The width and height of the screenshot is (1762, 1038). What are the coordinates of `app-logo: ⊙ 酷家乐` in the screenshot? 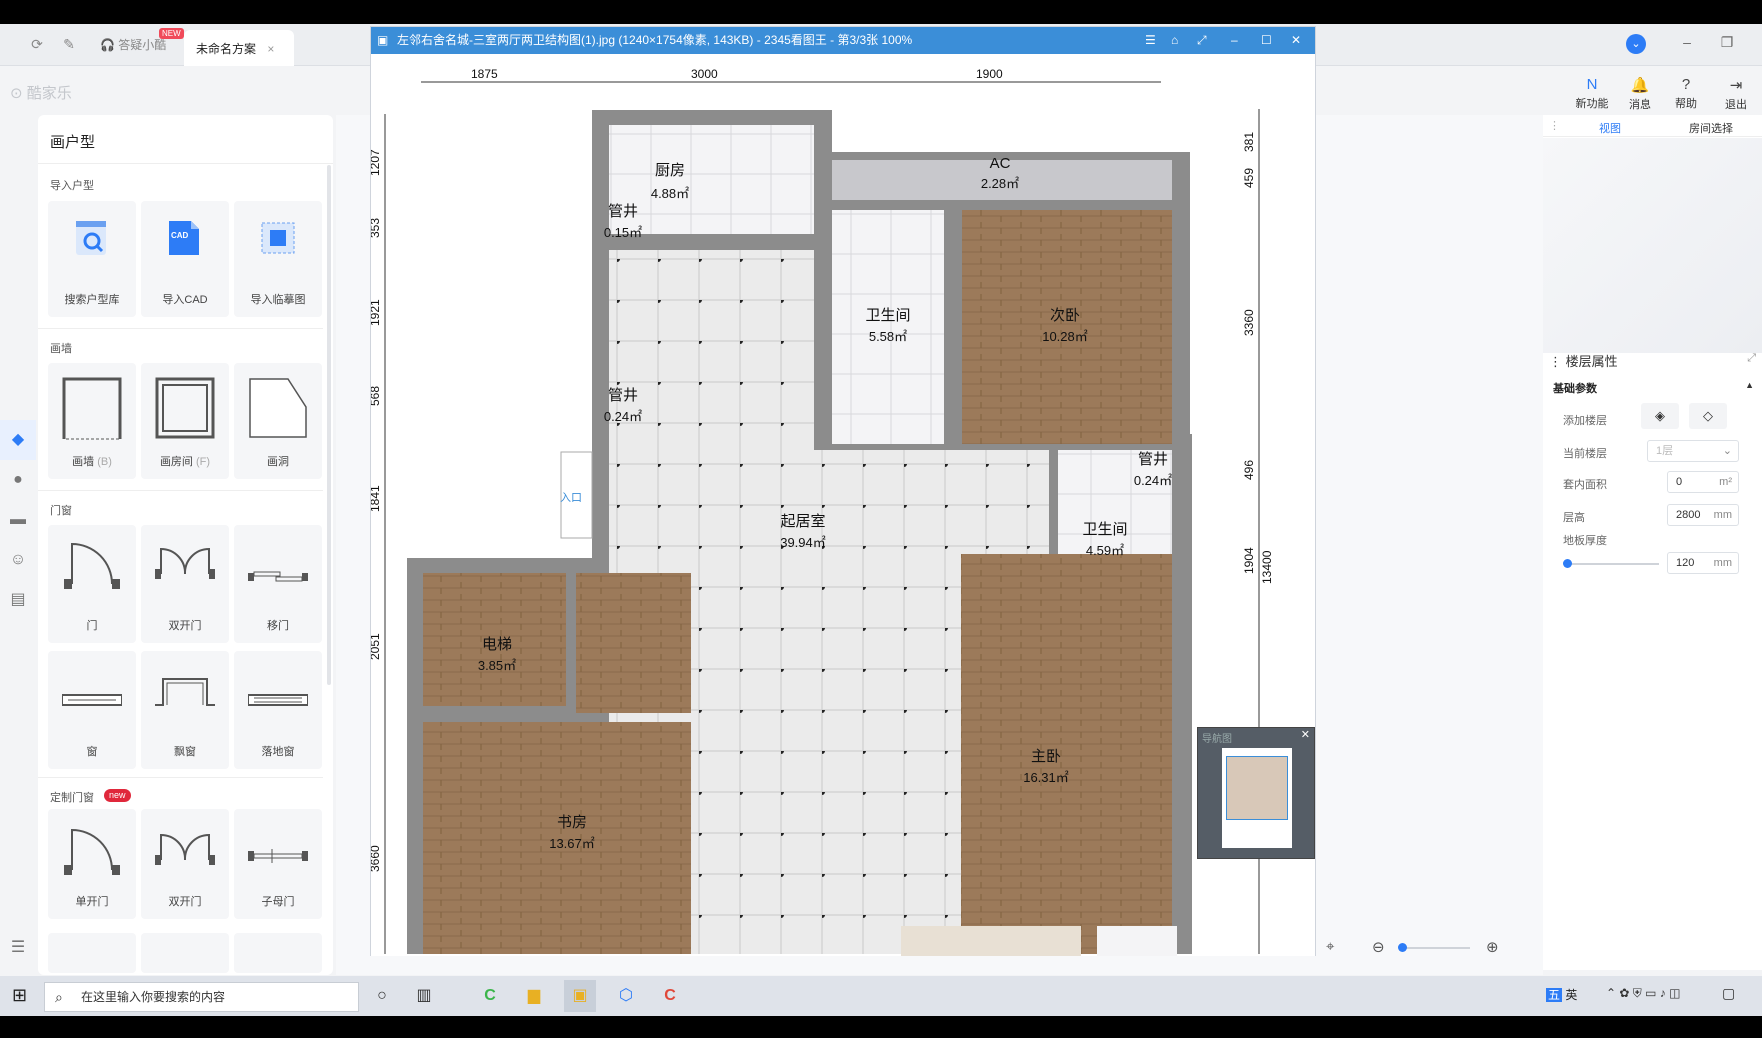 It's located at (41, 93).